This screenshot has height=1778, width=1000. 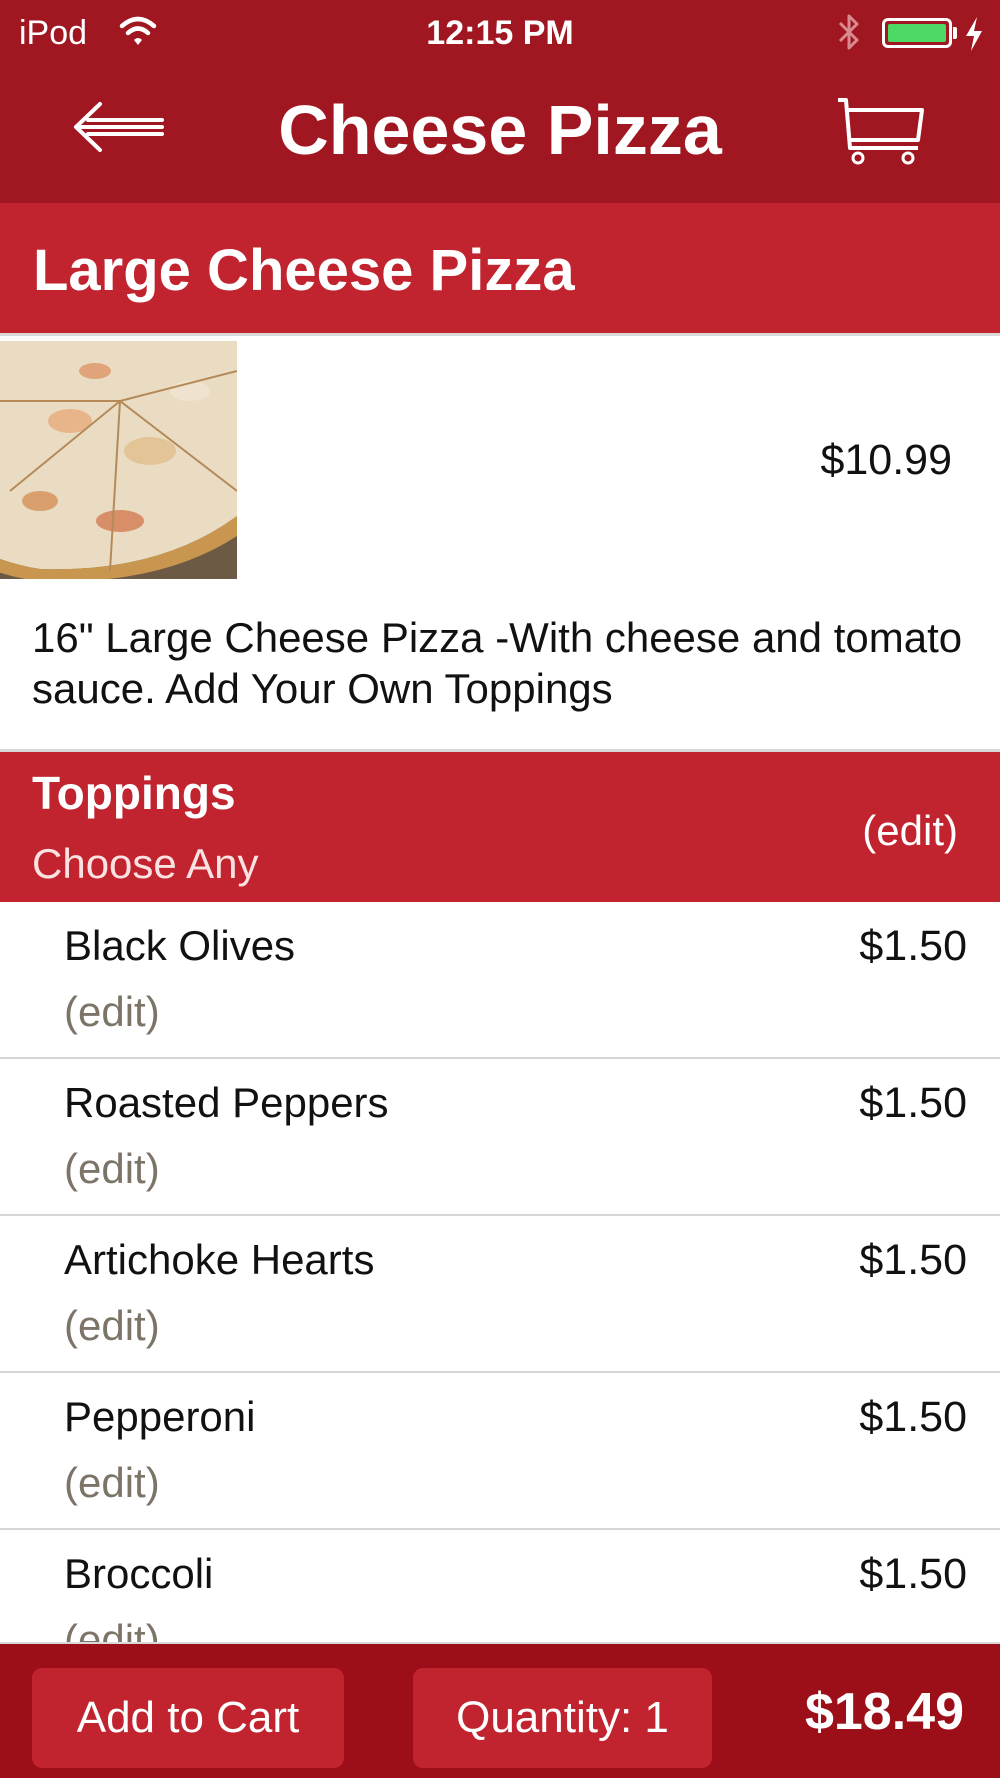 What do you see at coordinates (134, 793) in the screenshot?
I see `section-title: Toppings` at bounding box center [134, 793].